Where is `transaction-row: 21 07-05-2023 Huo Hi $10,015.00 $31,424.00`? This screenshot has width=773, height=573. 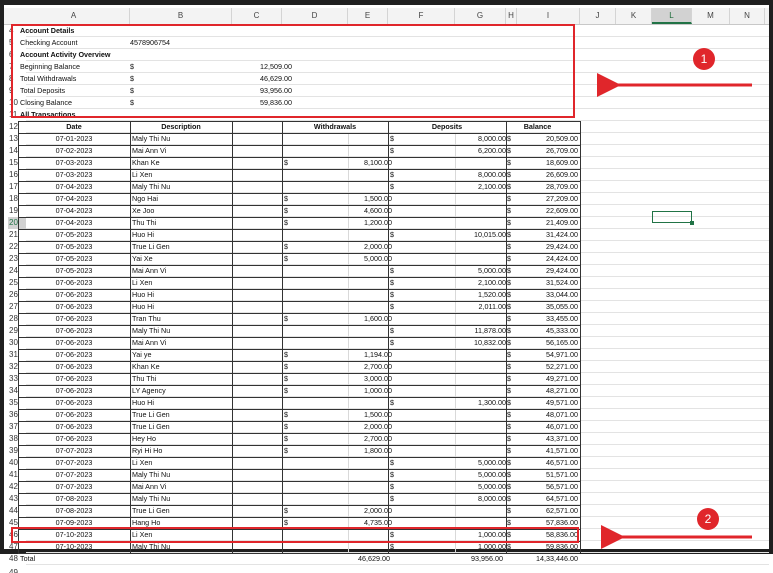 transaction-row: 21 07-05-2023 Huo Hi $10,015.00 $31,424.00 is located at coordinates (388, 235).